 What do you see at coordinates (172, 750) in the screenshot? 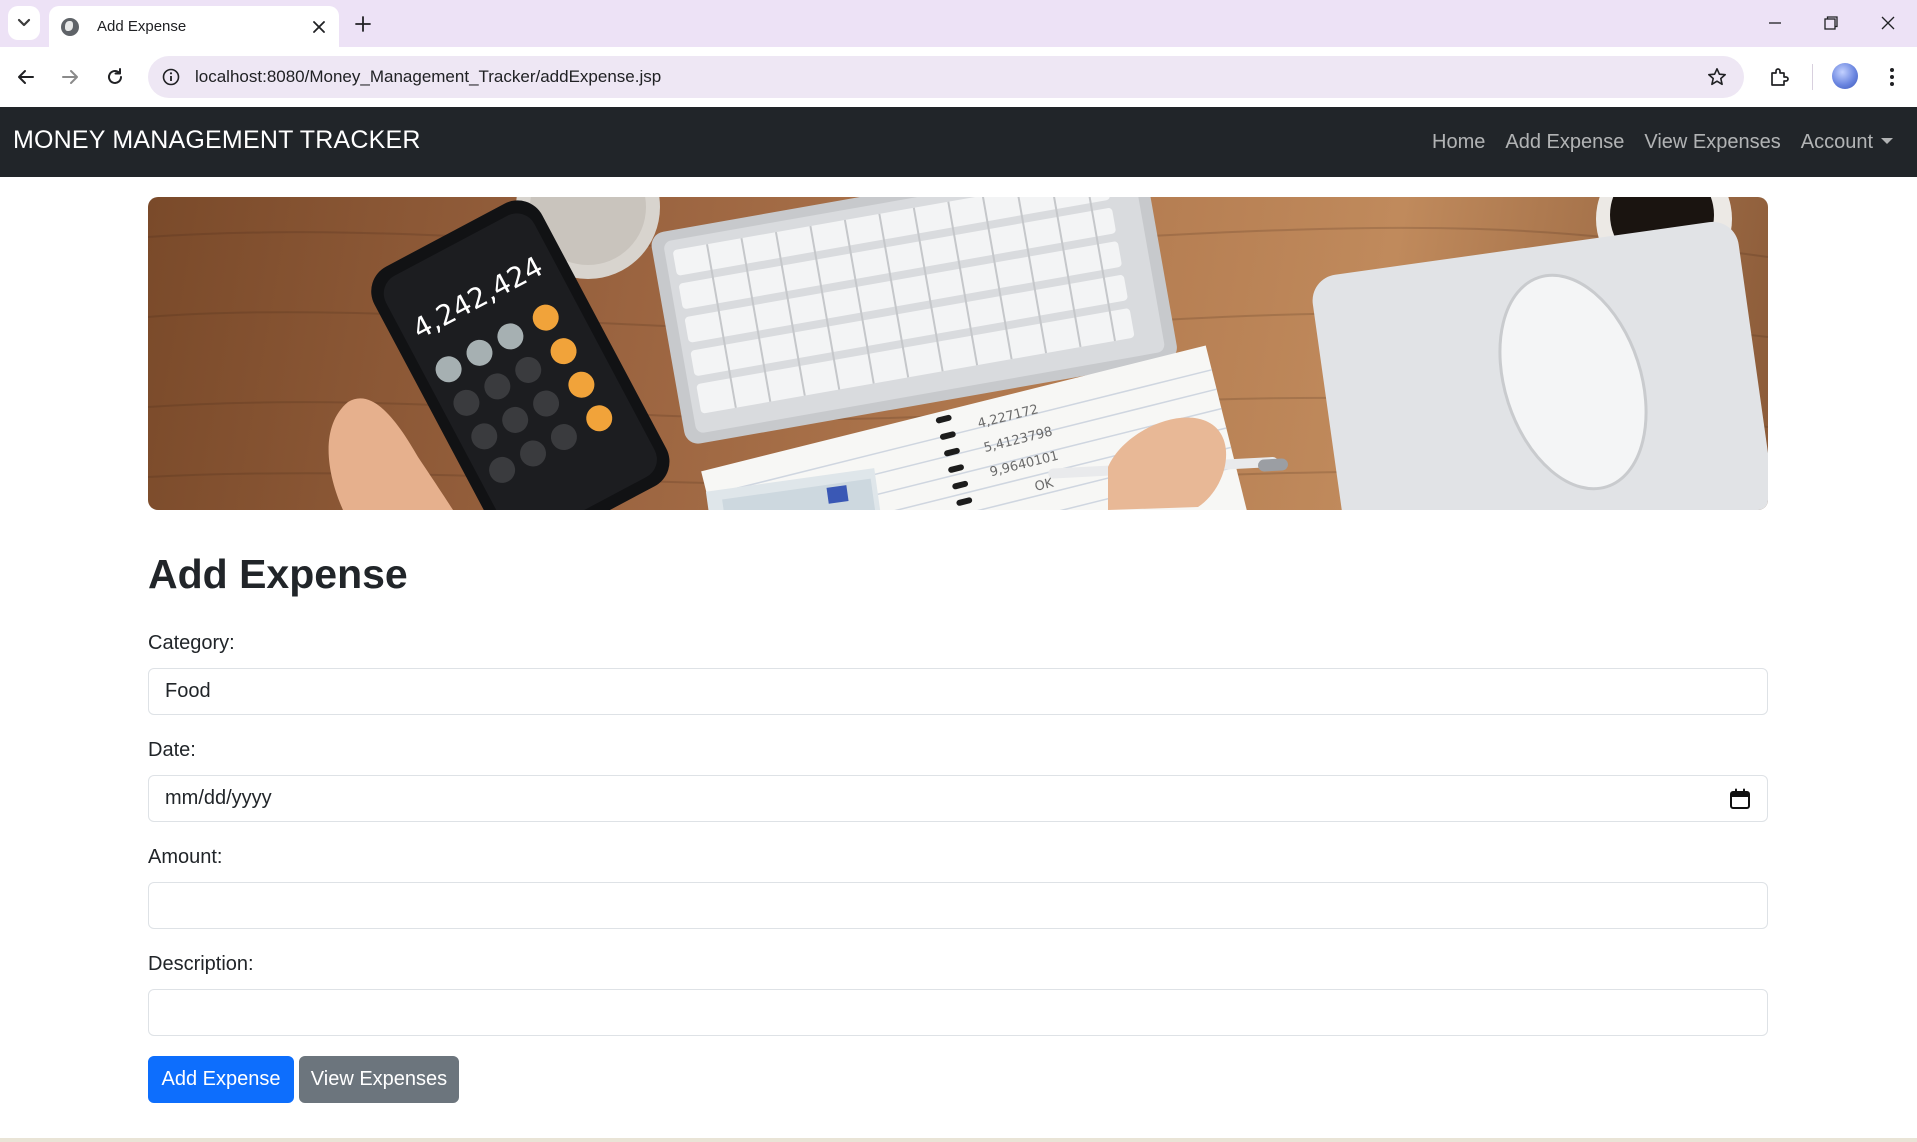
I see `date-label: Date:` at bounding box center [172, 750].